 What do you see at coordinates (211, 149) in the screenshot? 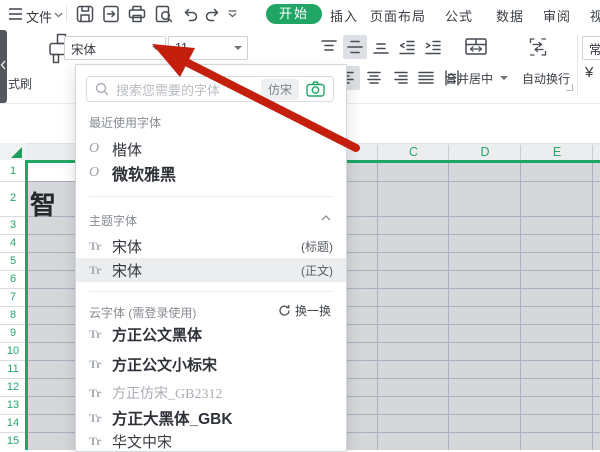
I see `font-item-kaiti: O 楷体` at bounding box center [211, 149].